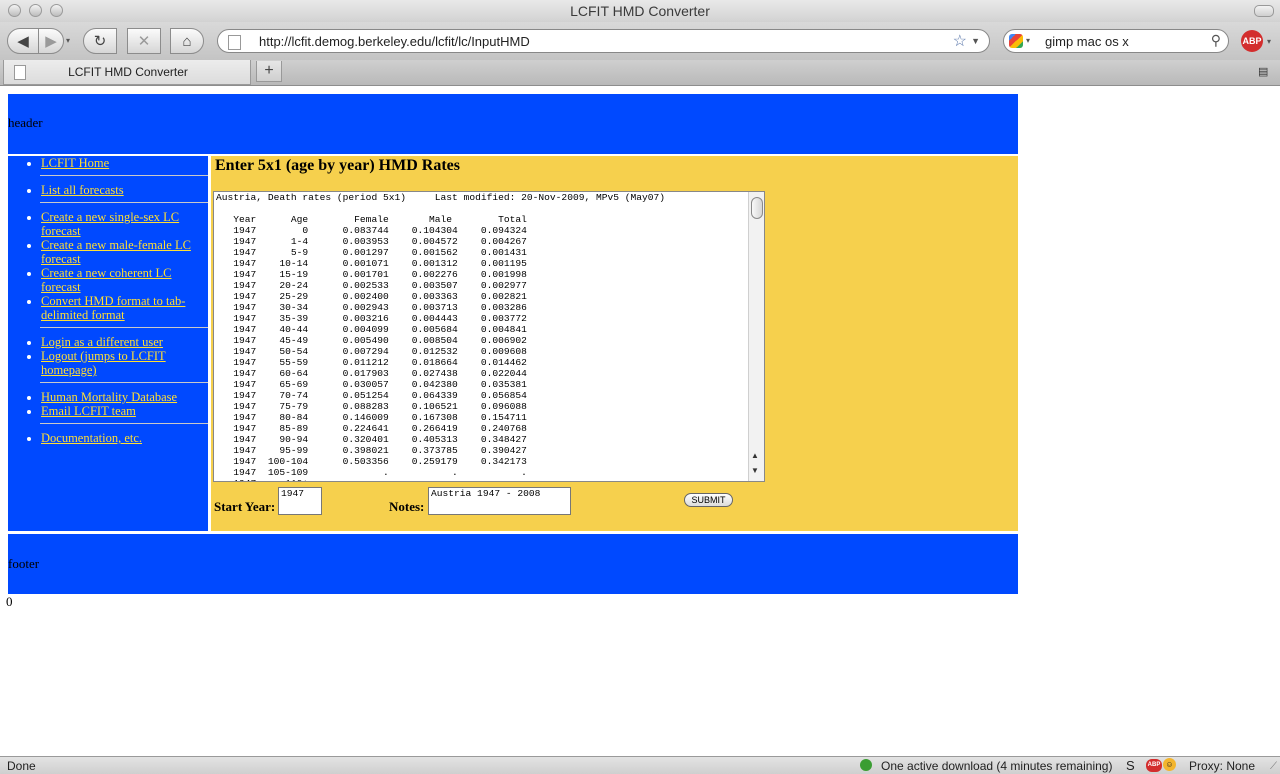 The image size is (1280, 774). What do you see at coordinates (9, 601) in the screenshot?
I see `trailing-text: 0` at bounding box center [9, 601].